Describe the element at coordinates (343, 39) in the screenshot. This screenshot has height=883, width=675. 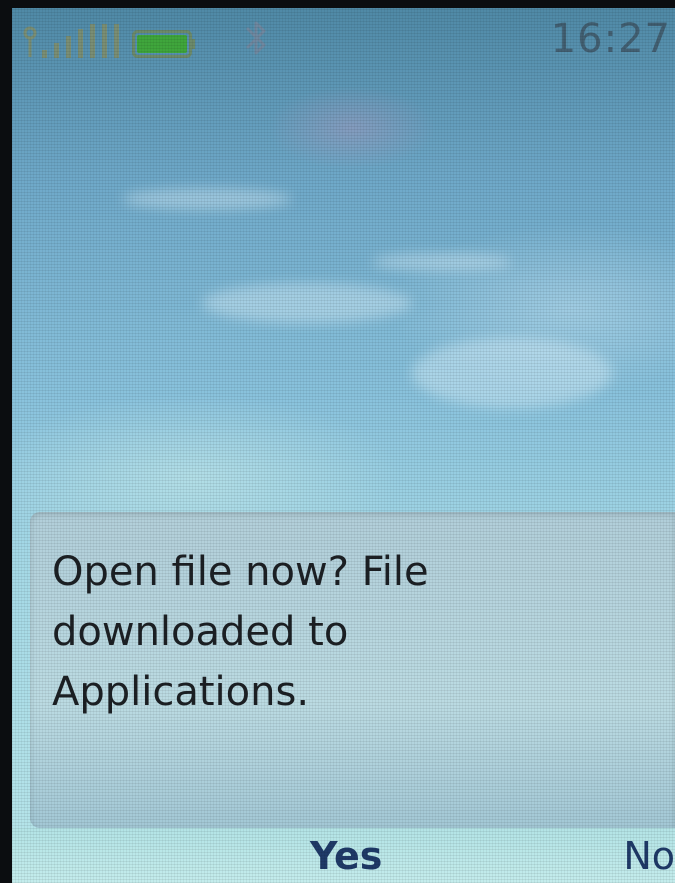
I see `status-bar: 16:27` at that location.